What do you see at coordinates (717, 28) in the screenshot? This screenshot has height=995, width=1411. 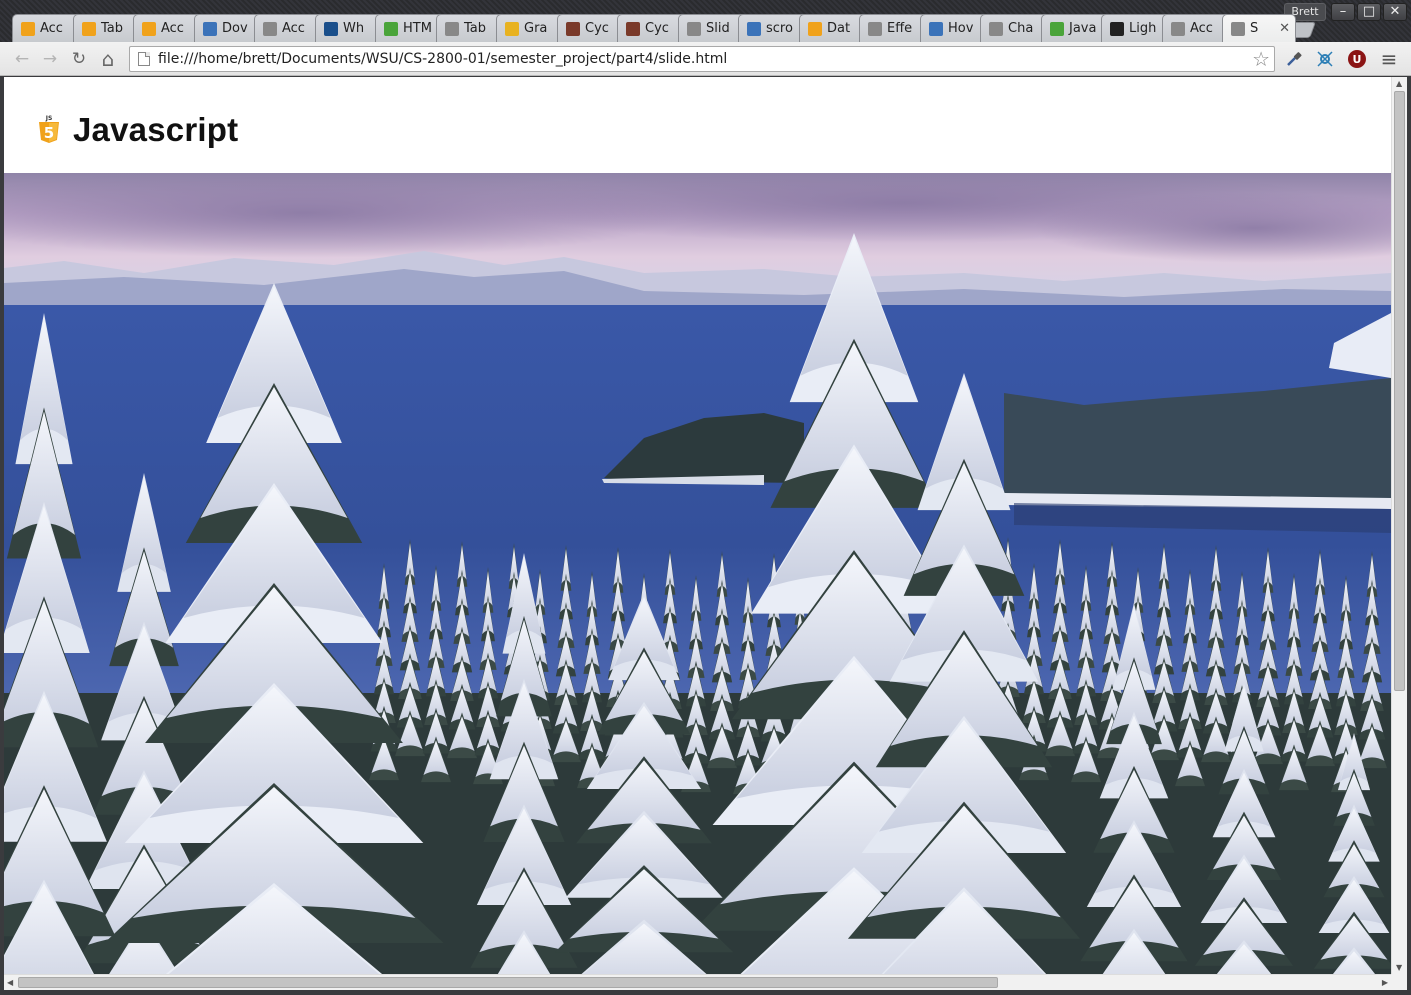 I see `tab-label: Slid` at bounding box center [717, 28].